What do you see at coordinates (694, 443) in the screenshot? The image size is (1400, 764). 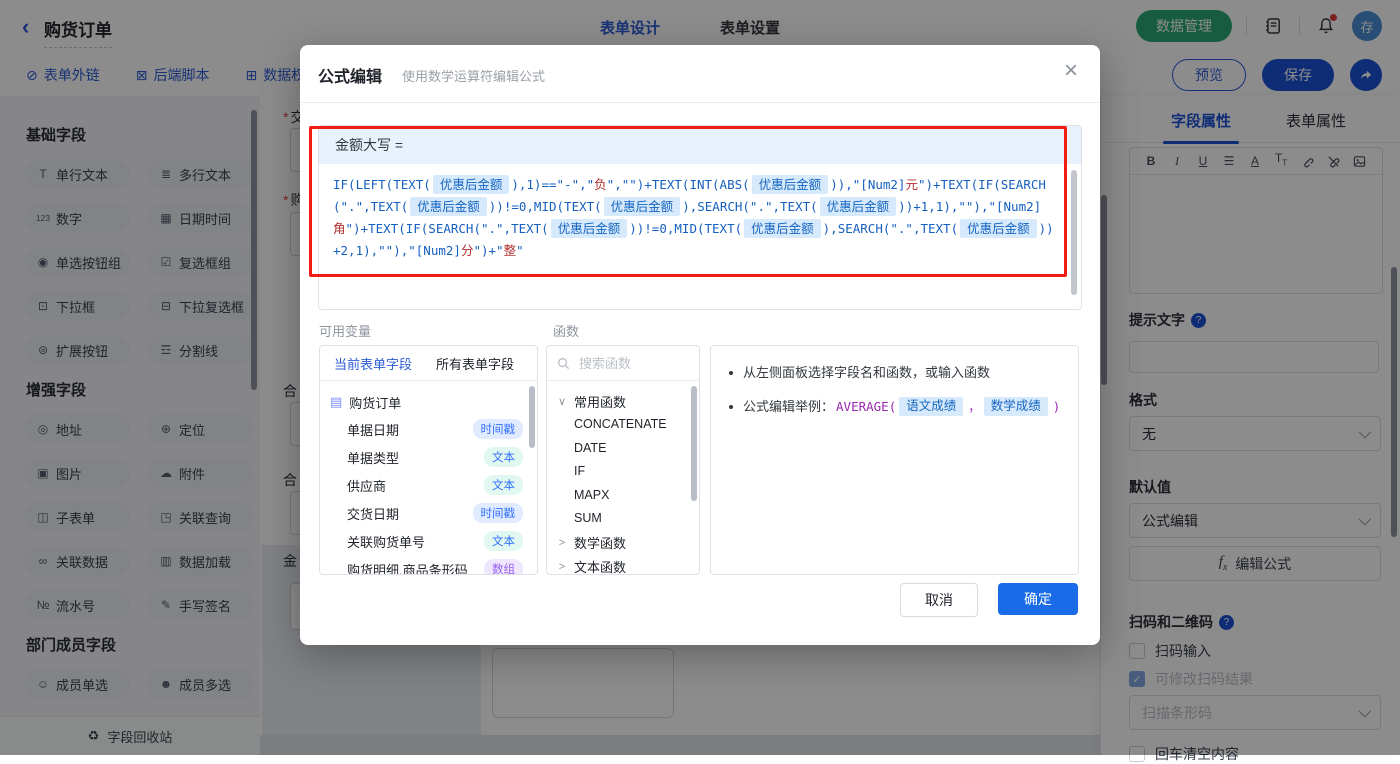 I see `functions-scrollbar` at bounding box center [694, 443].